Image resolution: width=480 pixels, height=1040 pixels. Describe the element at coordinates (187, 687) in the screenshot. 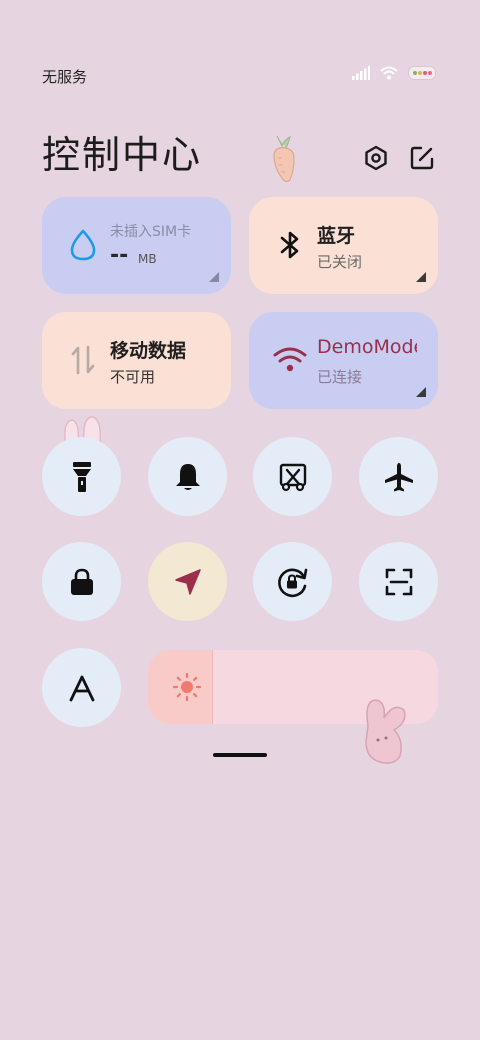

I see `sun-icon` at that location.